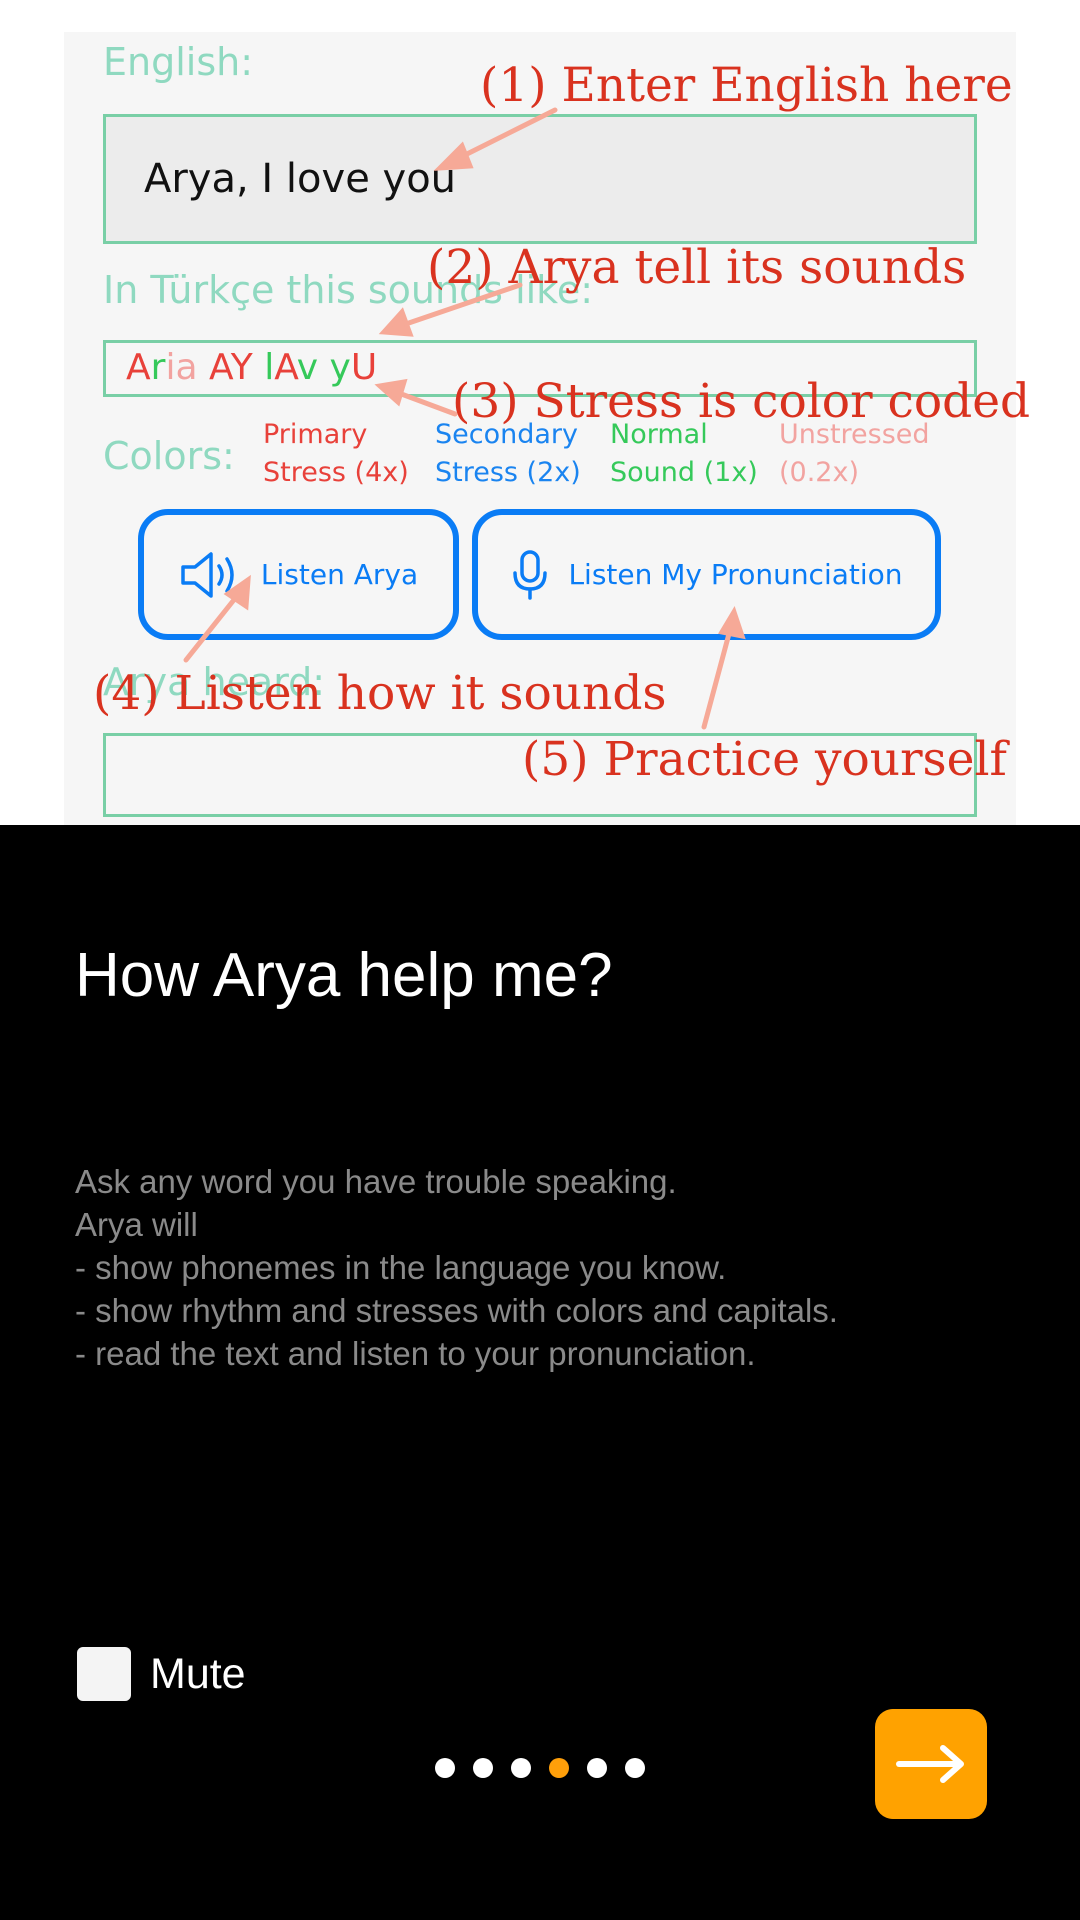 This screenshot has height=1920, width=1080. What do you see at coordinates (697, 267) in the screenshot?
I see `annotation-2: (2) Arya tell its sounds` at bounding box center [697, 267].